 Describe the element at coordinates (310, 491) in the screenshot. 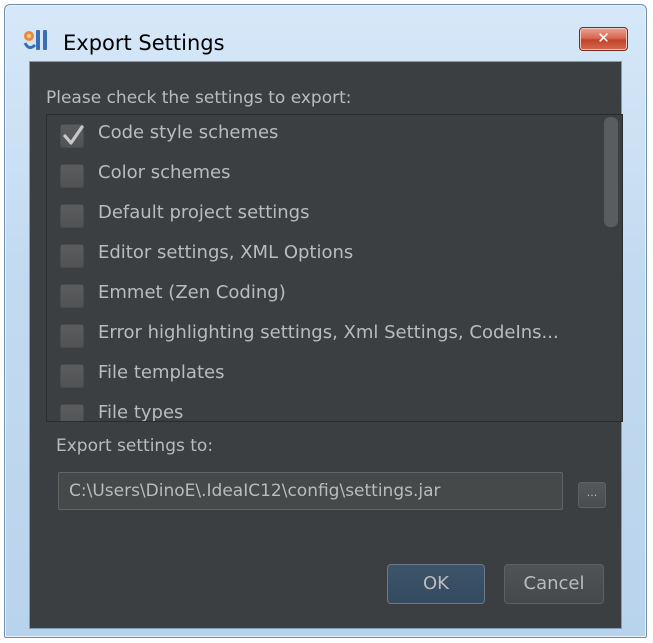

I see `export-path-field` at that location.